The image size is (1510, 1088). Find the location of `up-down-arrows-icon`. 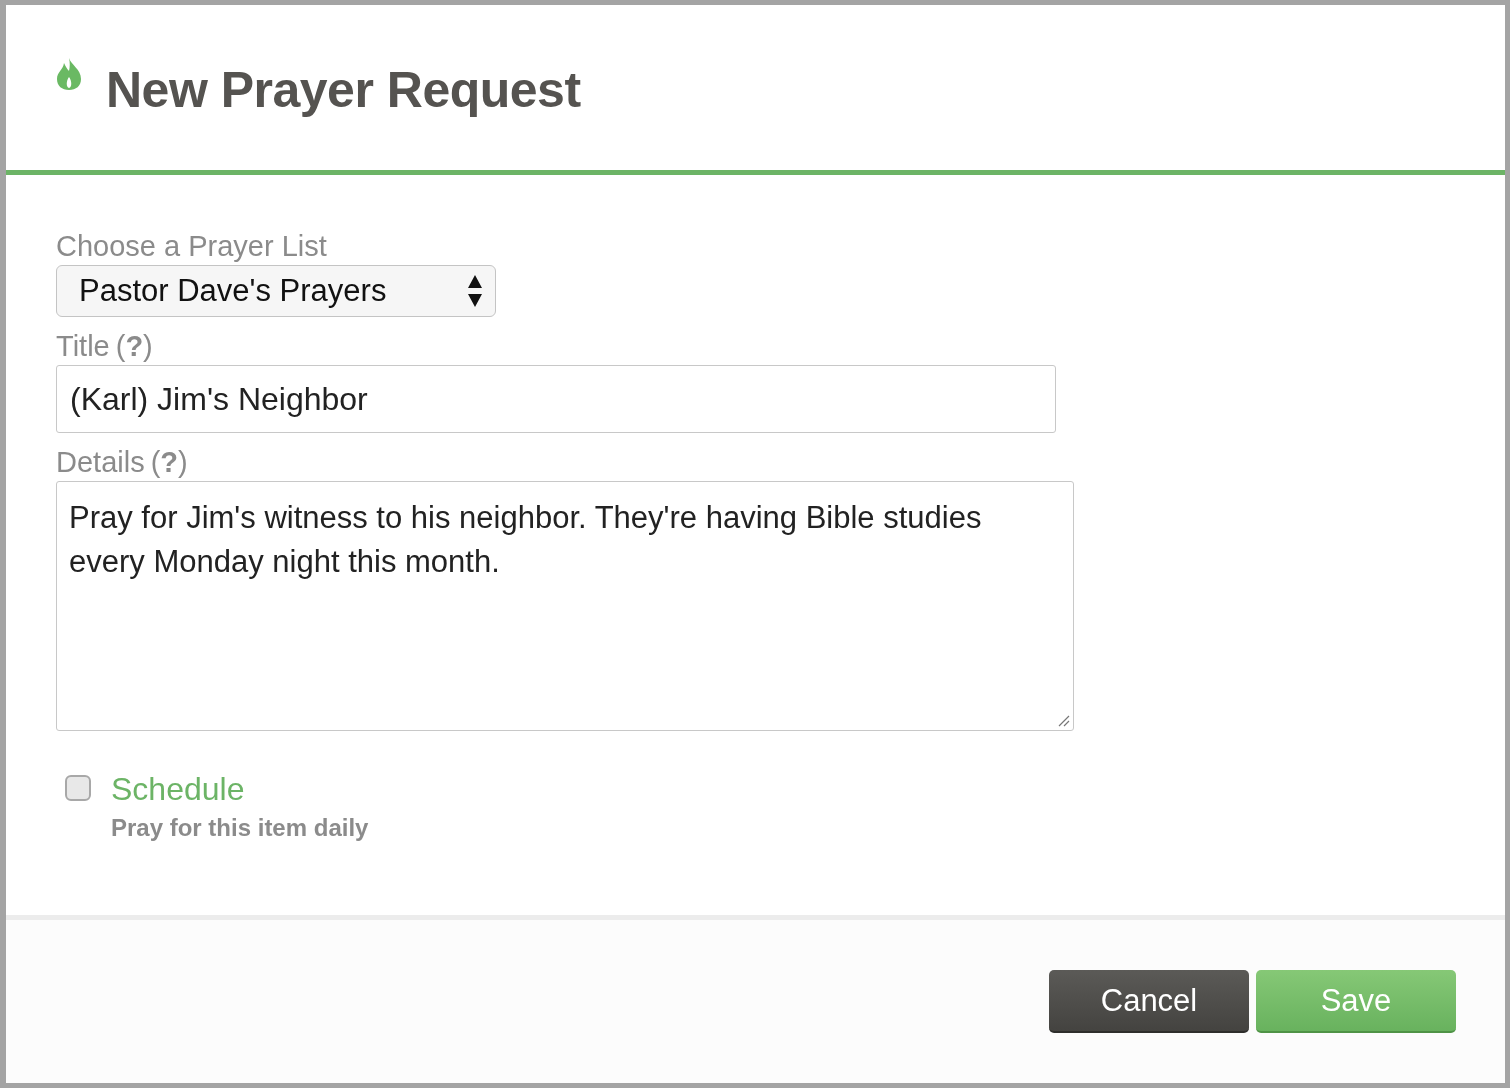

up-down-arrows-icon is located at coordinates (475, 291).